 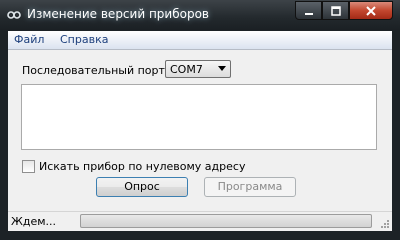 I want to click on close-icon, so click(x=371, y=10).